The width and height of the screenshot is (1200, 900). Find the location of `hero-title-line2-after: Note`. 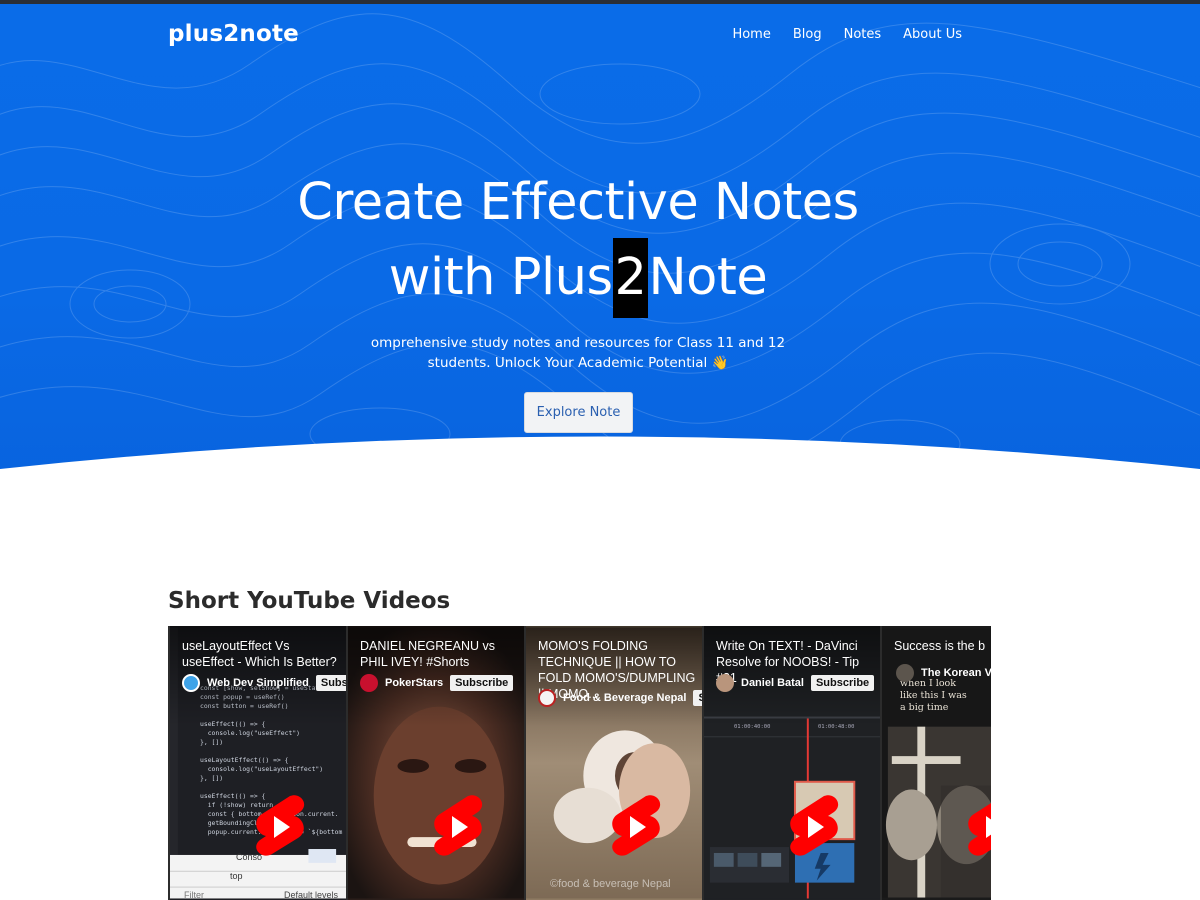

hero-title-line2-after: Note is located at coordinates (708, 277).